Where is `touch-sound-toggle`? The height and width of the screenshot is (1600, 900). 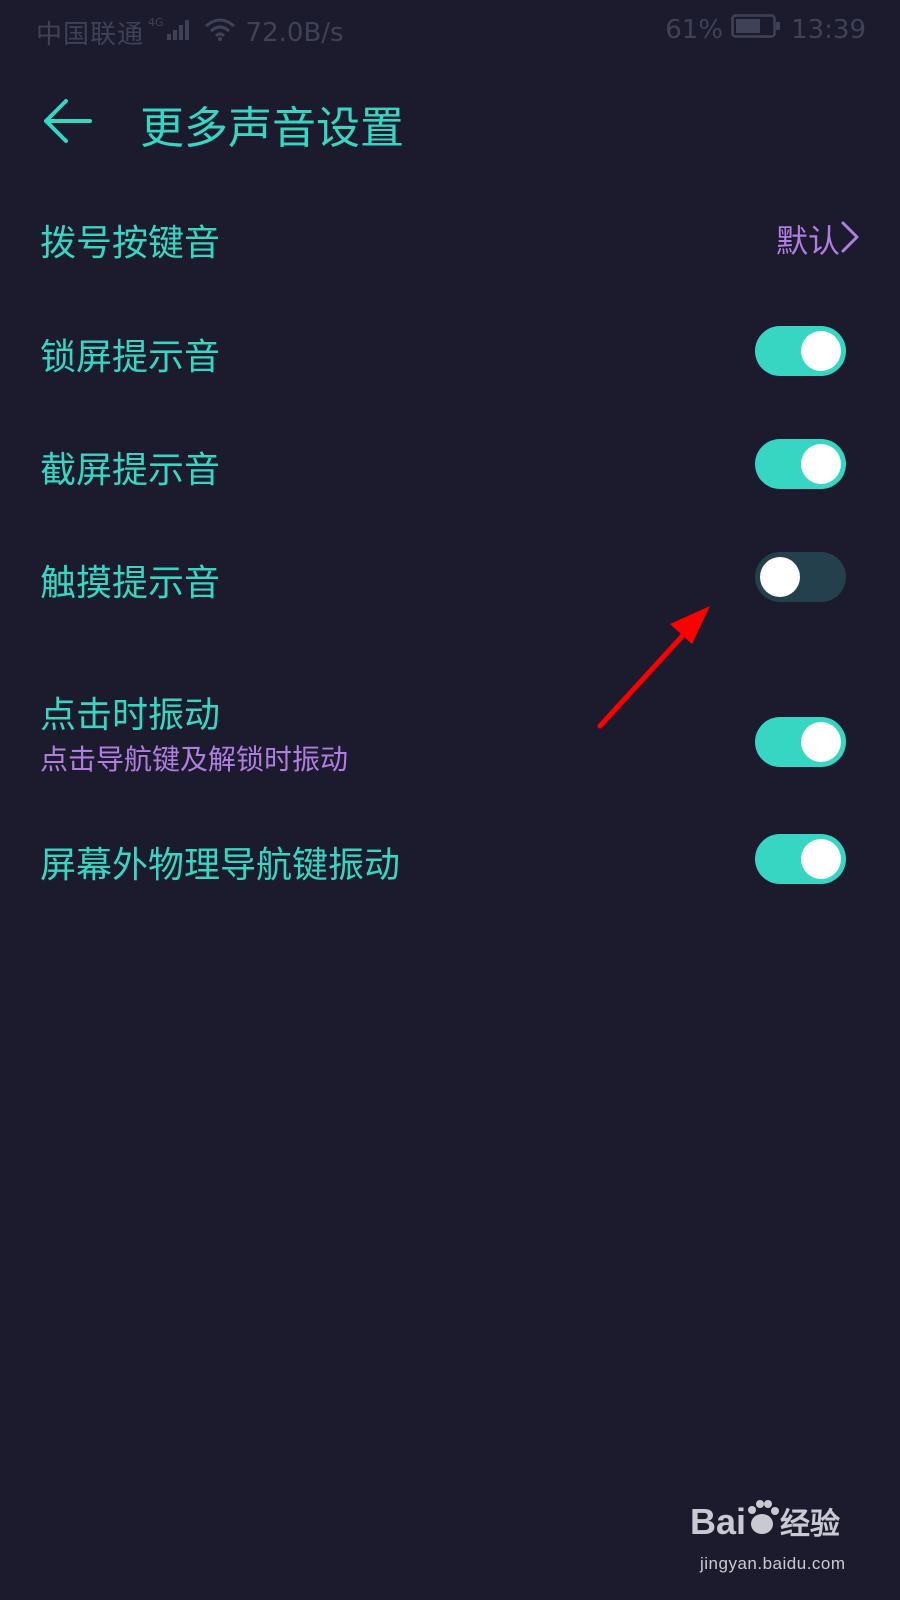
touch-sound-toggle is located at coordinates (800, 577).